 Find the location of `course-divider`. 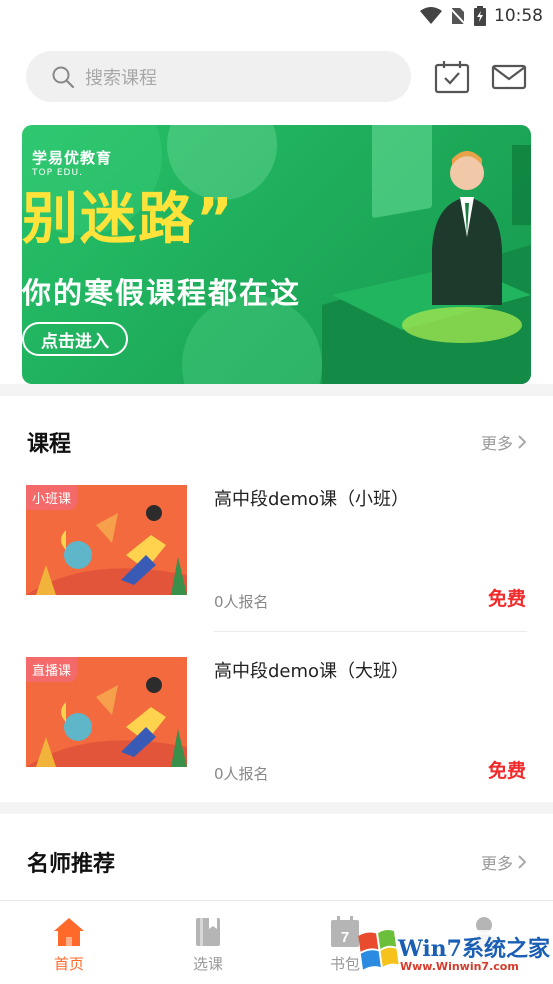

course-divider is located at coordinates (370, 631).